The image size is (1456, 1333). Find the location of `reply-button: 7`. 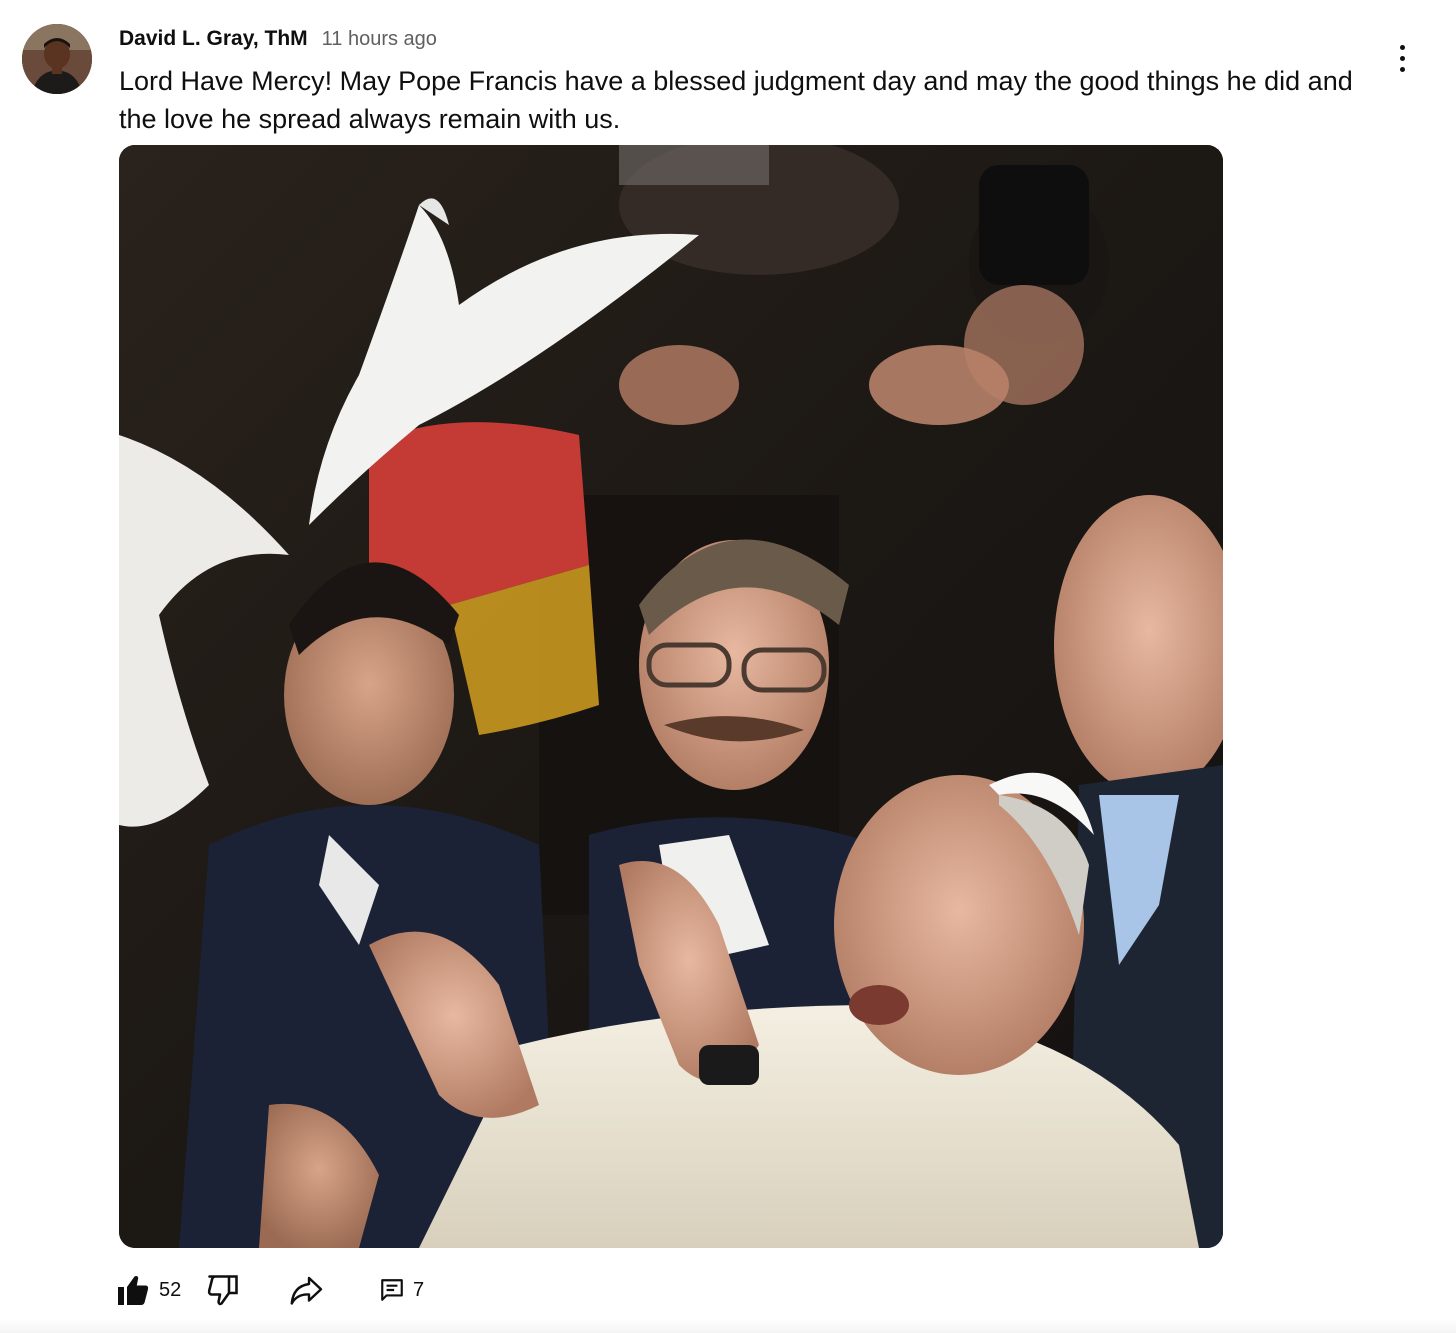

reply-button: 7 is located at coordinates (401, 1290).